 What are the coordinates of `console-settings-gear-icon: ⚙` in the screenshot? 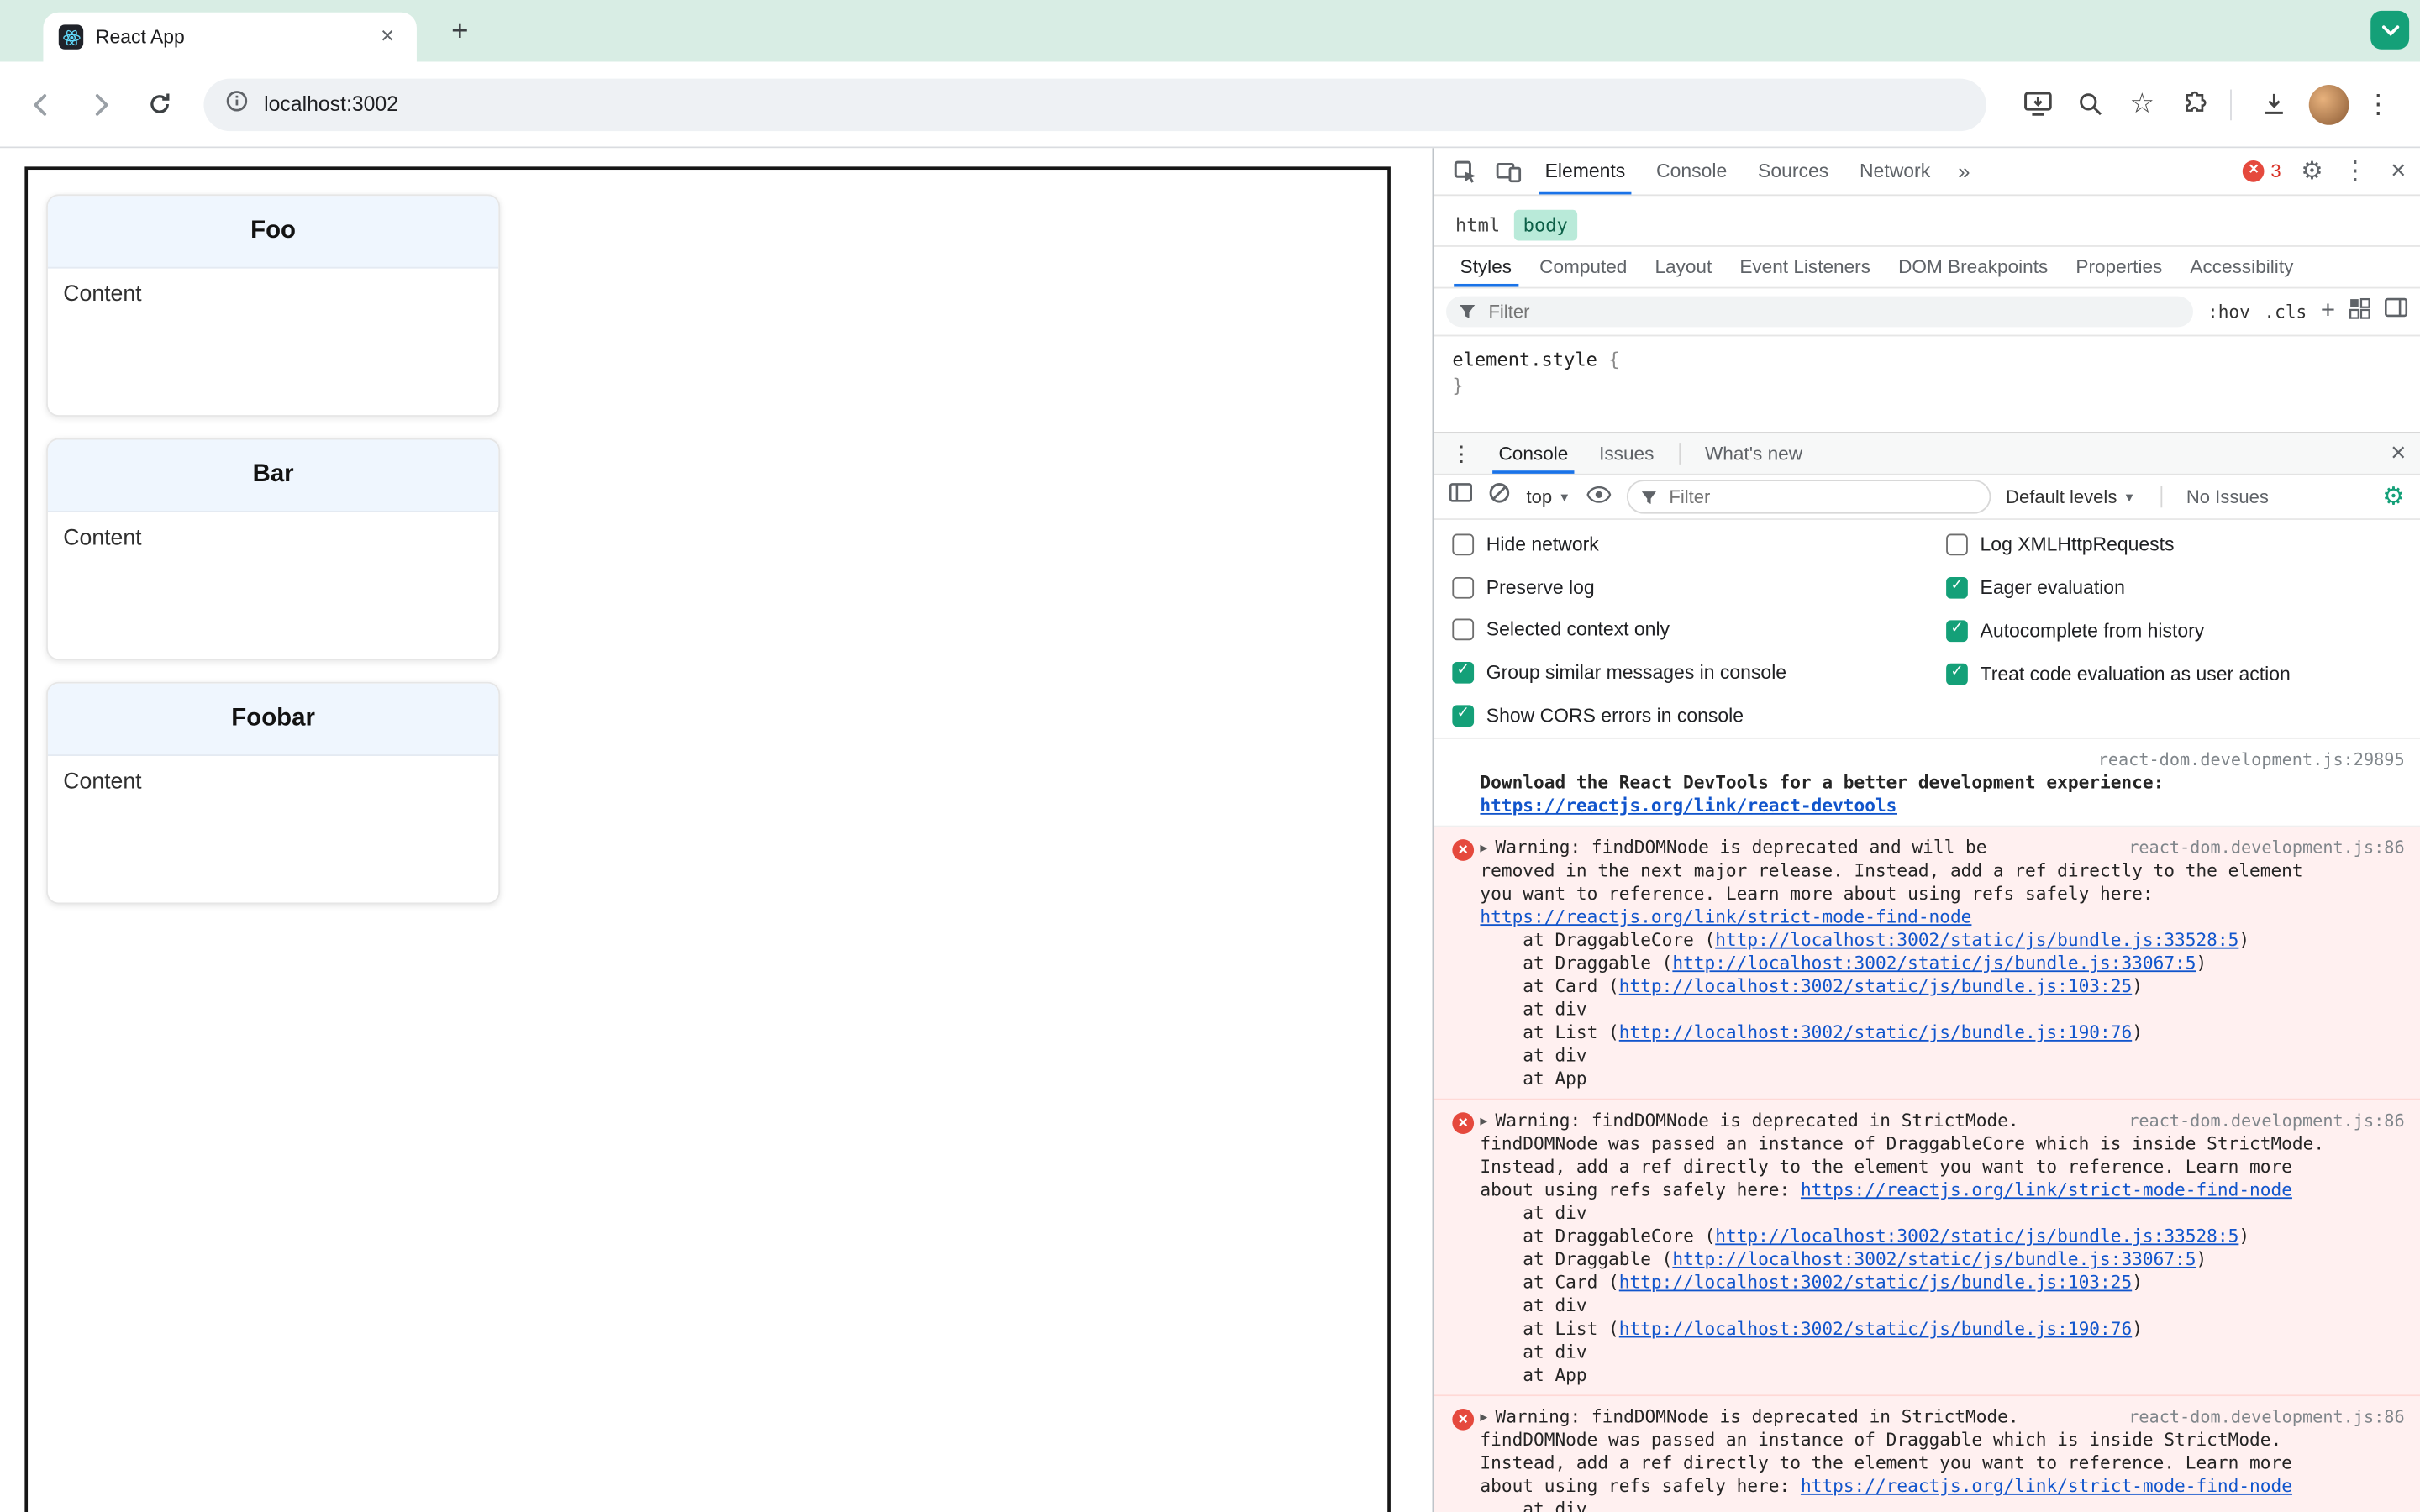 It's located at (2393, 496).